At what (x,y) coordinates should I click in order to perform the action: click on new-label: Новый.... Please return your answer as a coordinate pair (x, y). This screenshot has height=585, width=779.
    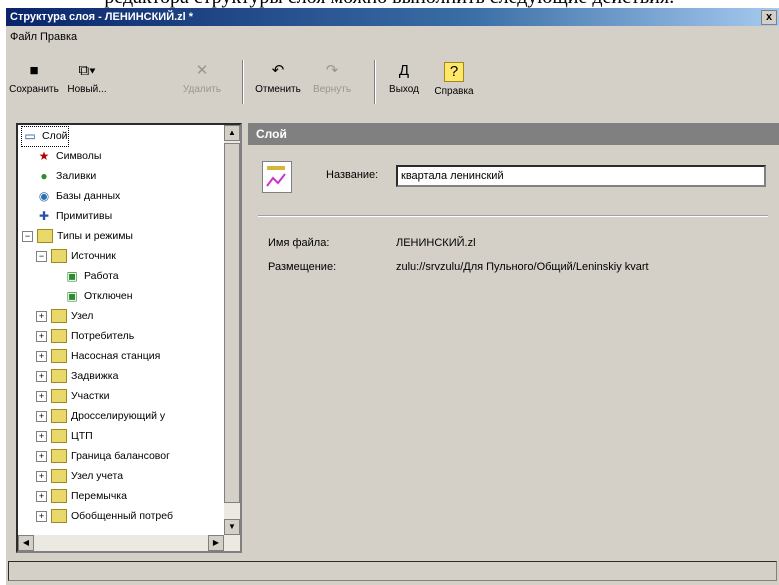
    Looking at the image, I should click on (87, 89).